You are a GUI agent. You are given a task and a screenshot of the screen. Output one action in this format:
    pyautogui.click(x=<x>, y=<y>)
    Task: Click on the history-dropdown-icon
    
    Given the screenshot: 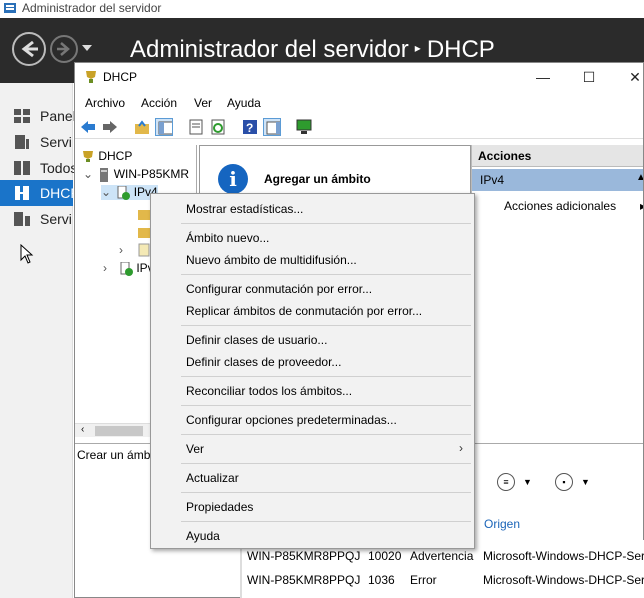 What is the action you would take?
    pyautogui.click(x=87, y=49)
    